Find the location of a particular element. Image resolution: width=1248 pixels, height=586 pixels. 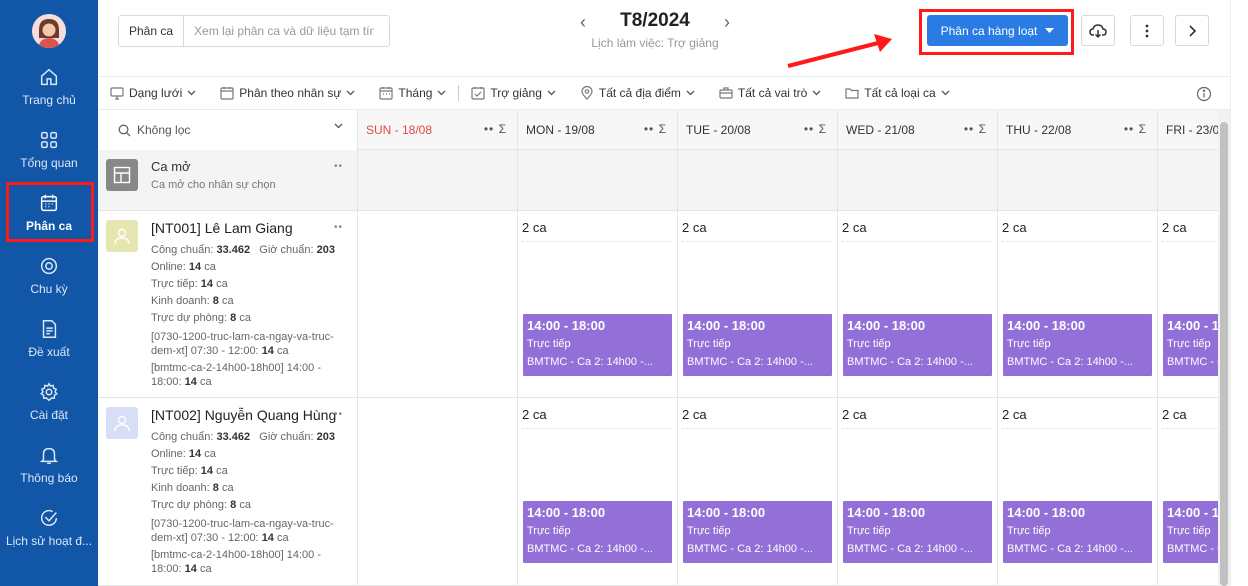

user-avatar-icon is located at coordinates (49, 31).